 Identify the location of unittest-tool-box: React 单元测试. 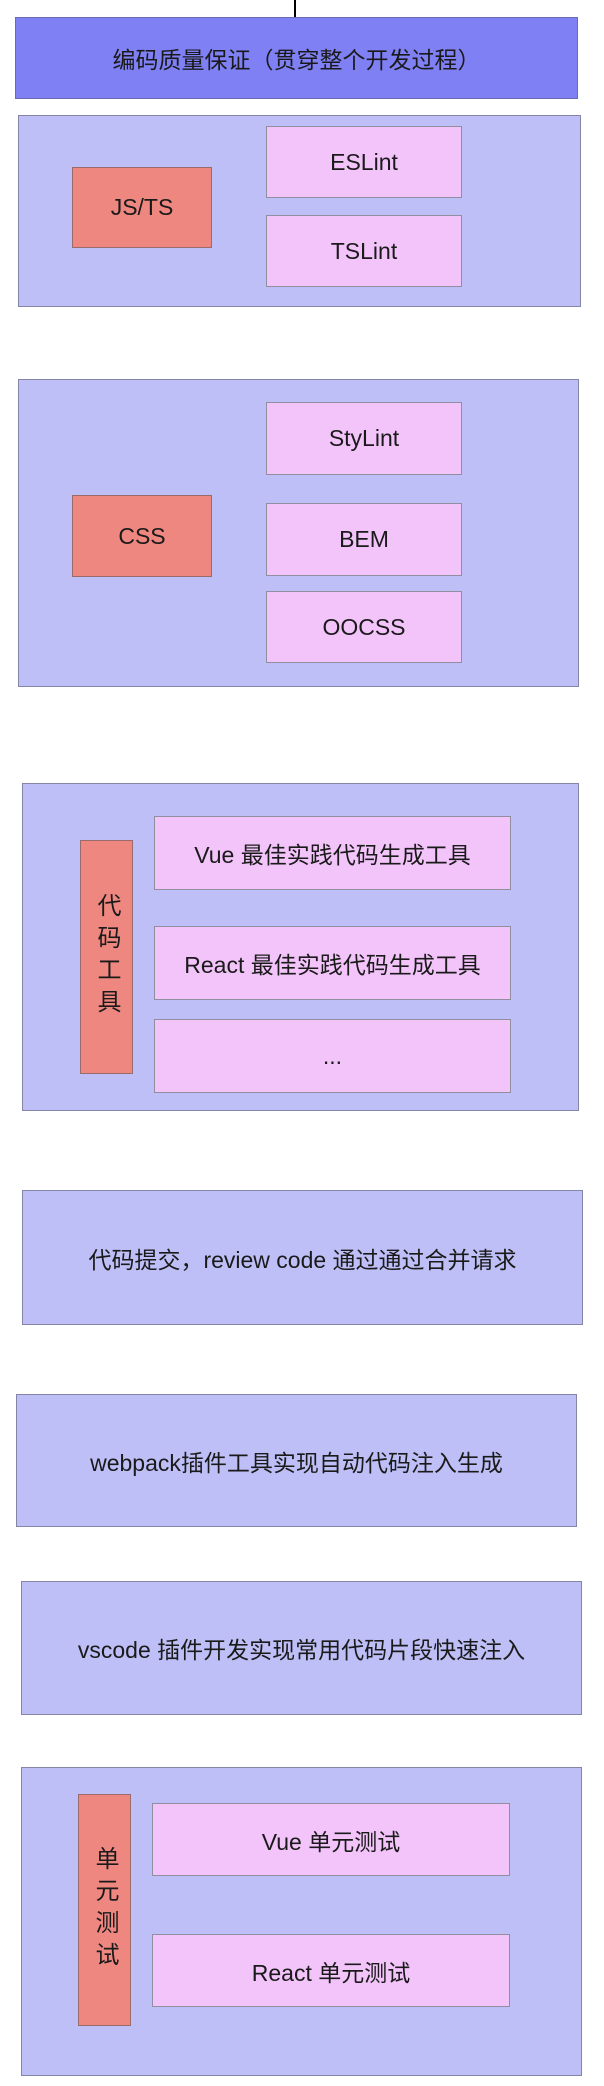
(331, 1970).